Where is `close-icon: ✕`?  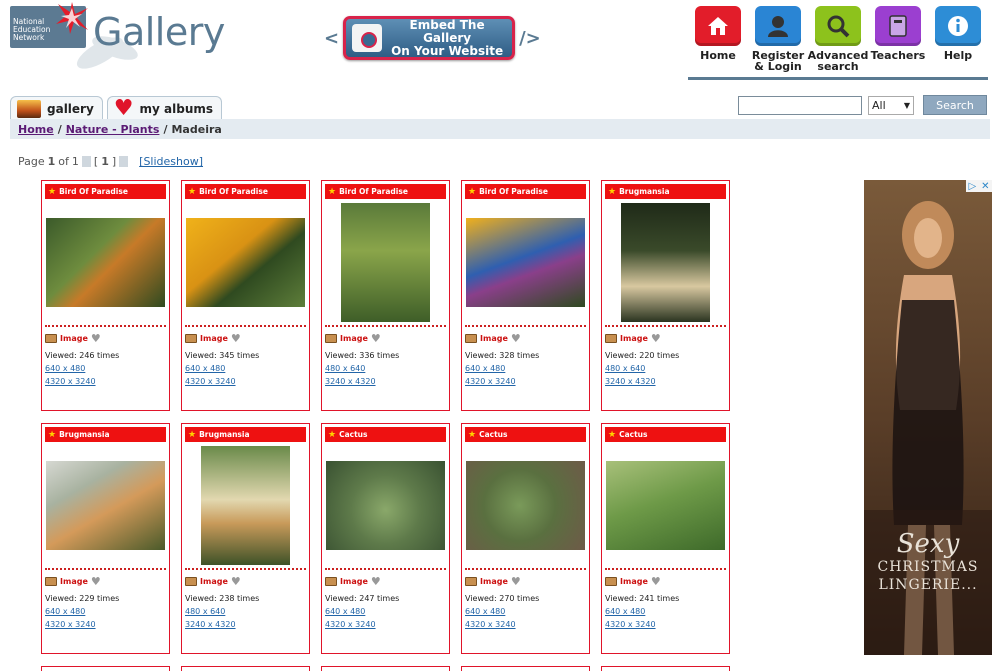
close-icon: ✕ is located at coordinates (985, 186).